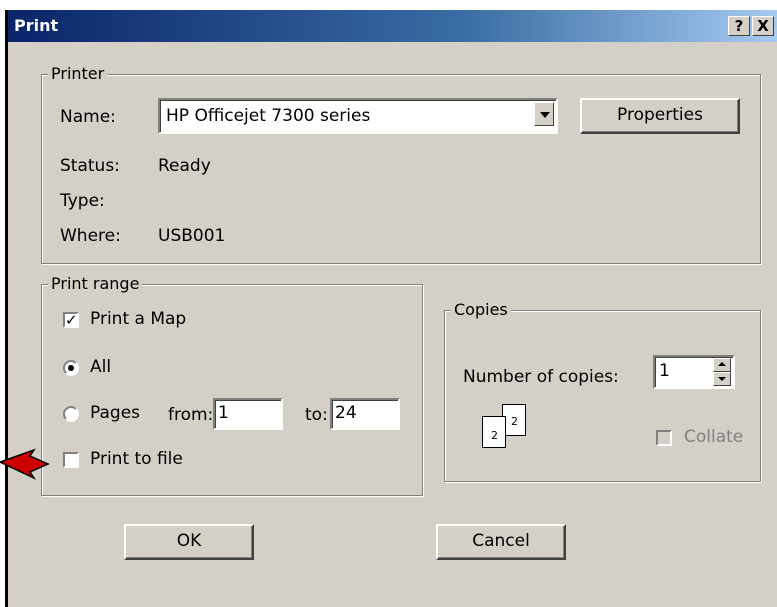  I want to click on collate-label: Collate, so click(713, 437).